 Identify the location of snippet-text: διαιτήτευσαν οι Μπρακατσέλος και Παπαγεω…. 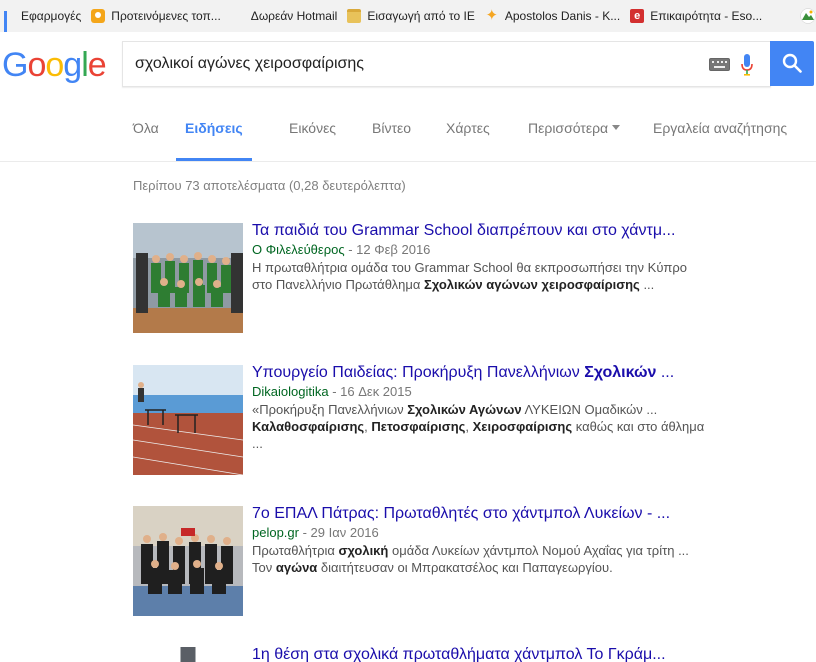
(465, 567).